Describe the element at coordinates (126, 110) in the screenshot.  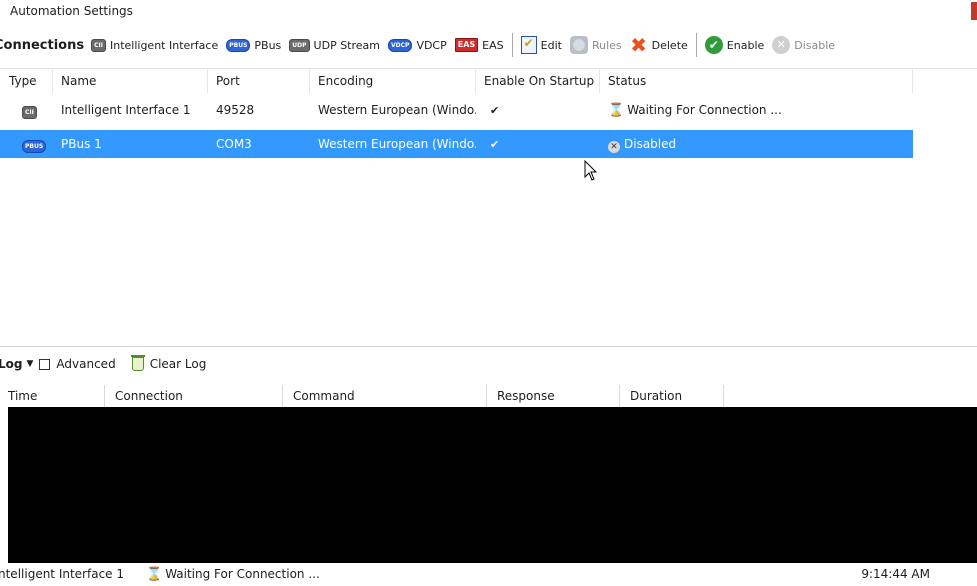
I see `name-cell: Intelligent Interface 1` at that location.